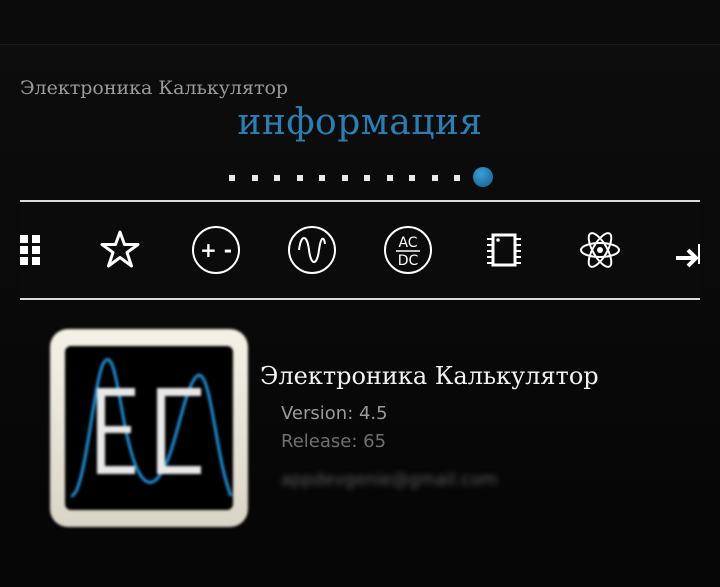 The height and width of the screenshot is (587, 720). I want to click on star-icon, so click(120, 249).